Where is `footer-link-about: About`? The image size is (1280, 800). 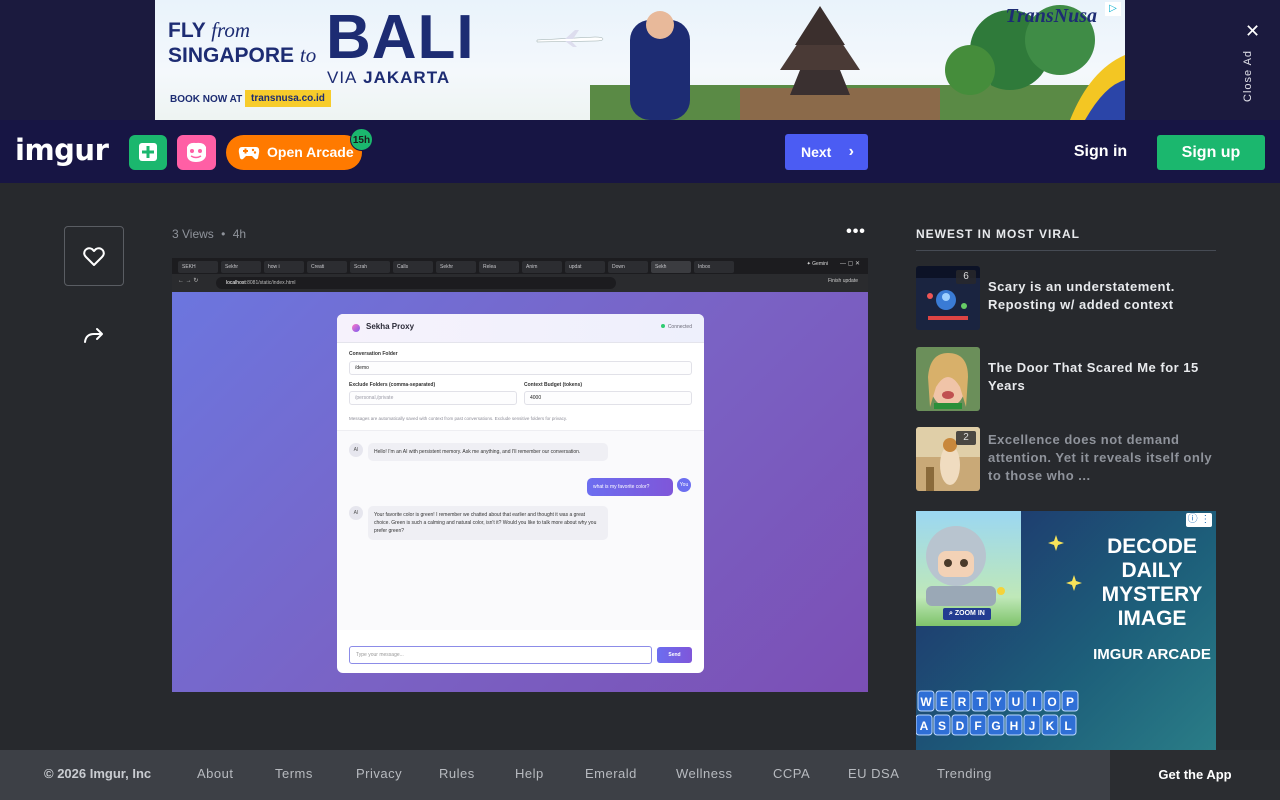 footer-link-about: About is located at coordinates (215, 773).